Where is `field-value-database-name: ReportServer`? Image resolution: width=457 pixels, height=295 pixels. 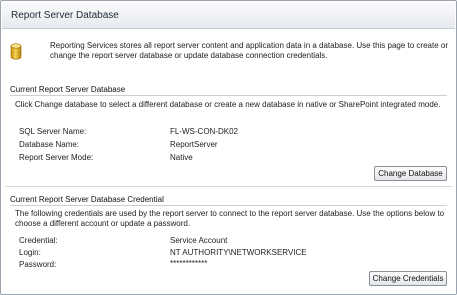 field-value-database-name: ReportServer is located at coordinates (194, 144).